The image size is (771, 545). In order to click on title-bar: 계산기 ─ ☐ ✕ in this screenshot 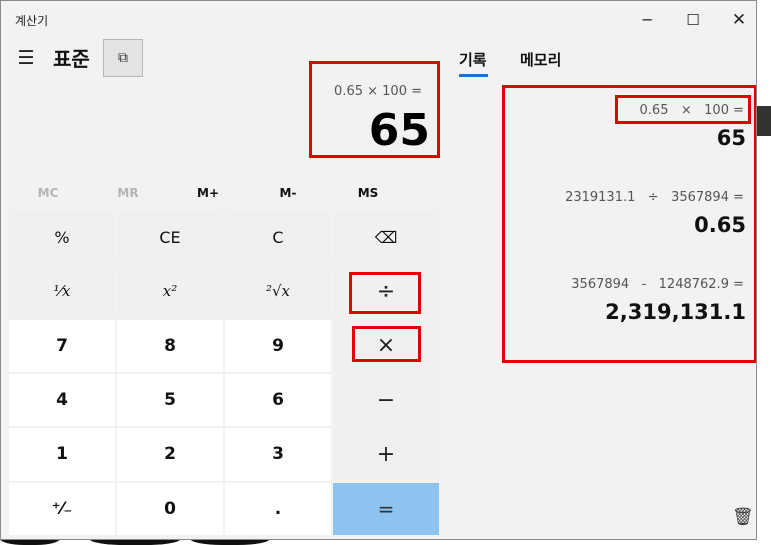, I will do `click(378, 20)`.